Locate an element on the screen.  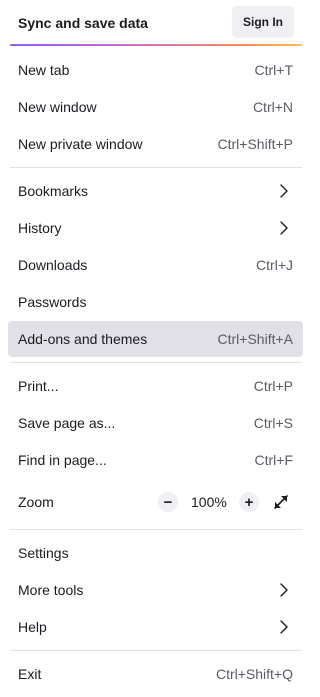
menu-item-history: History is located at coordinates (155, 228).